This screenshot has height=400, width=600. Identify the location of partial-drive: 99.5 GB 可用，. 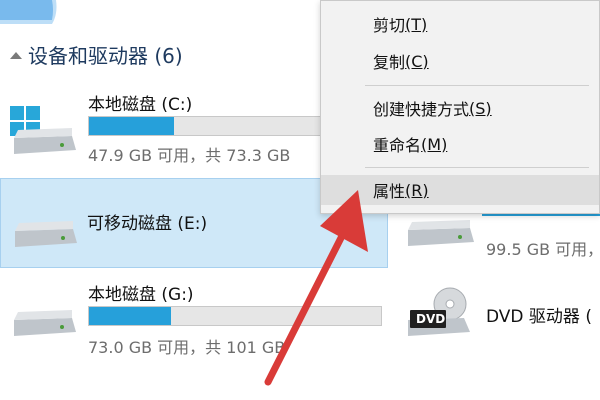
(498, 237).